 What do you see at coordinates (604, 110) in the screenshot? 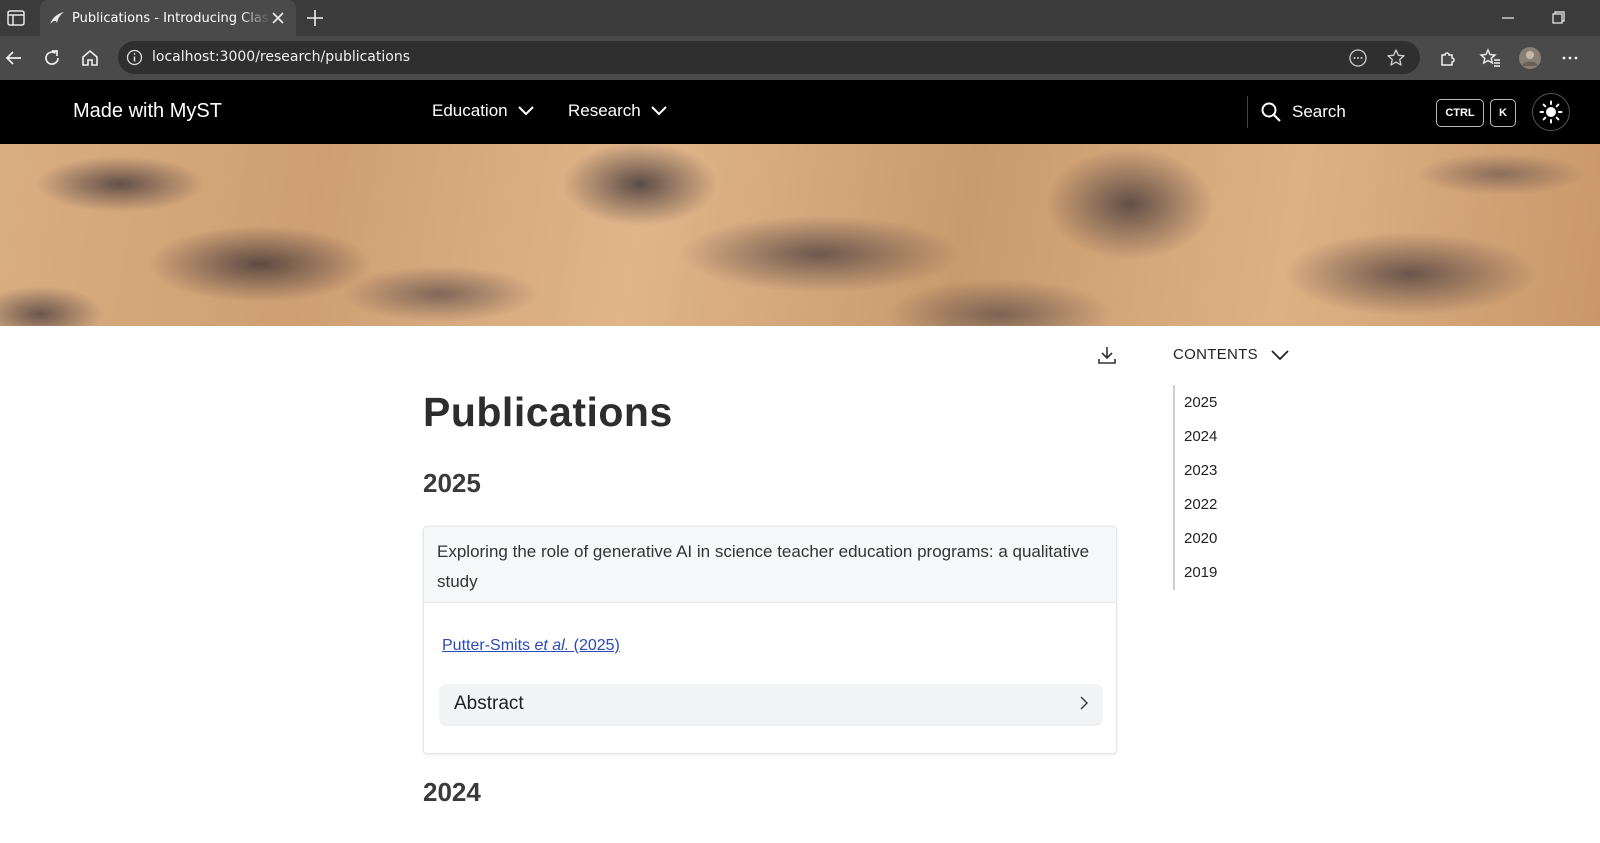
I see `nav-research-label: Research` at bounding box center [604, 110].